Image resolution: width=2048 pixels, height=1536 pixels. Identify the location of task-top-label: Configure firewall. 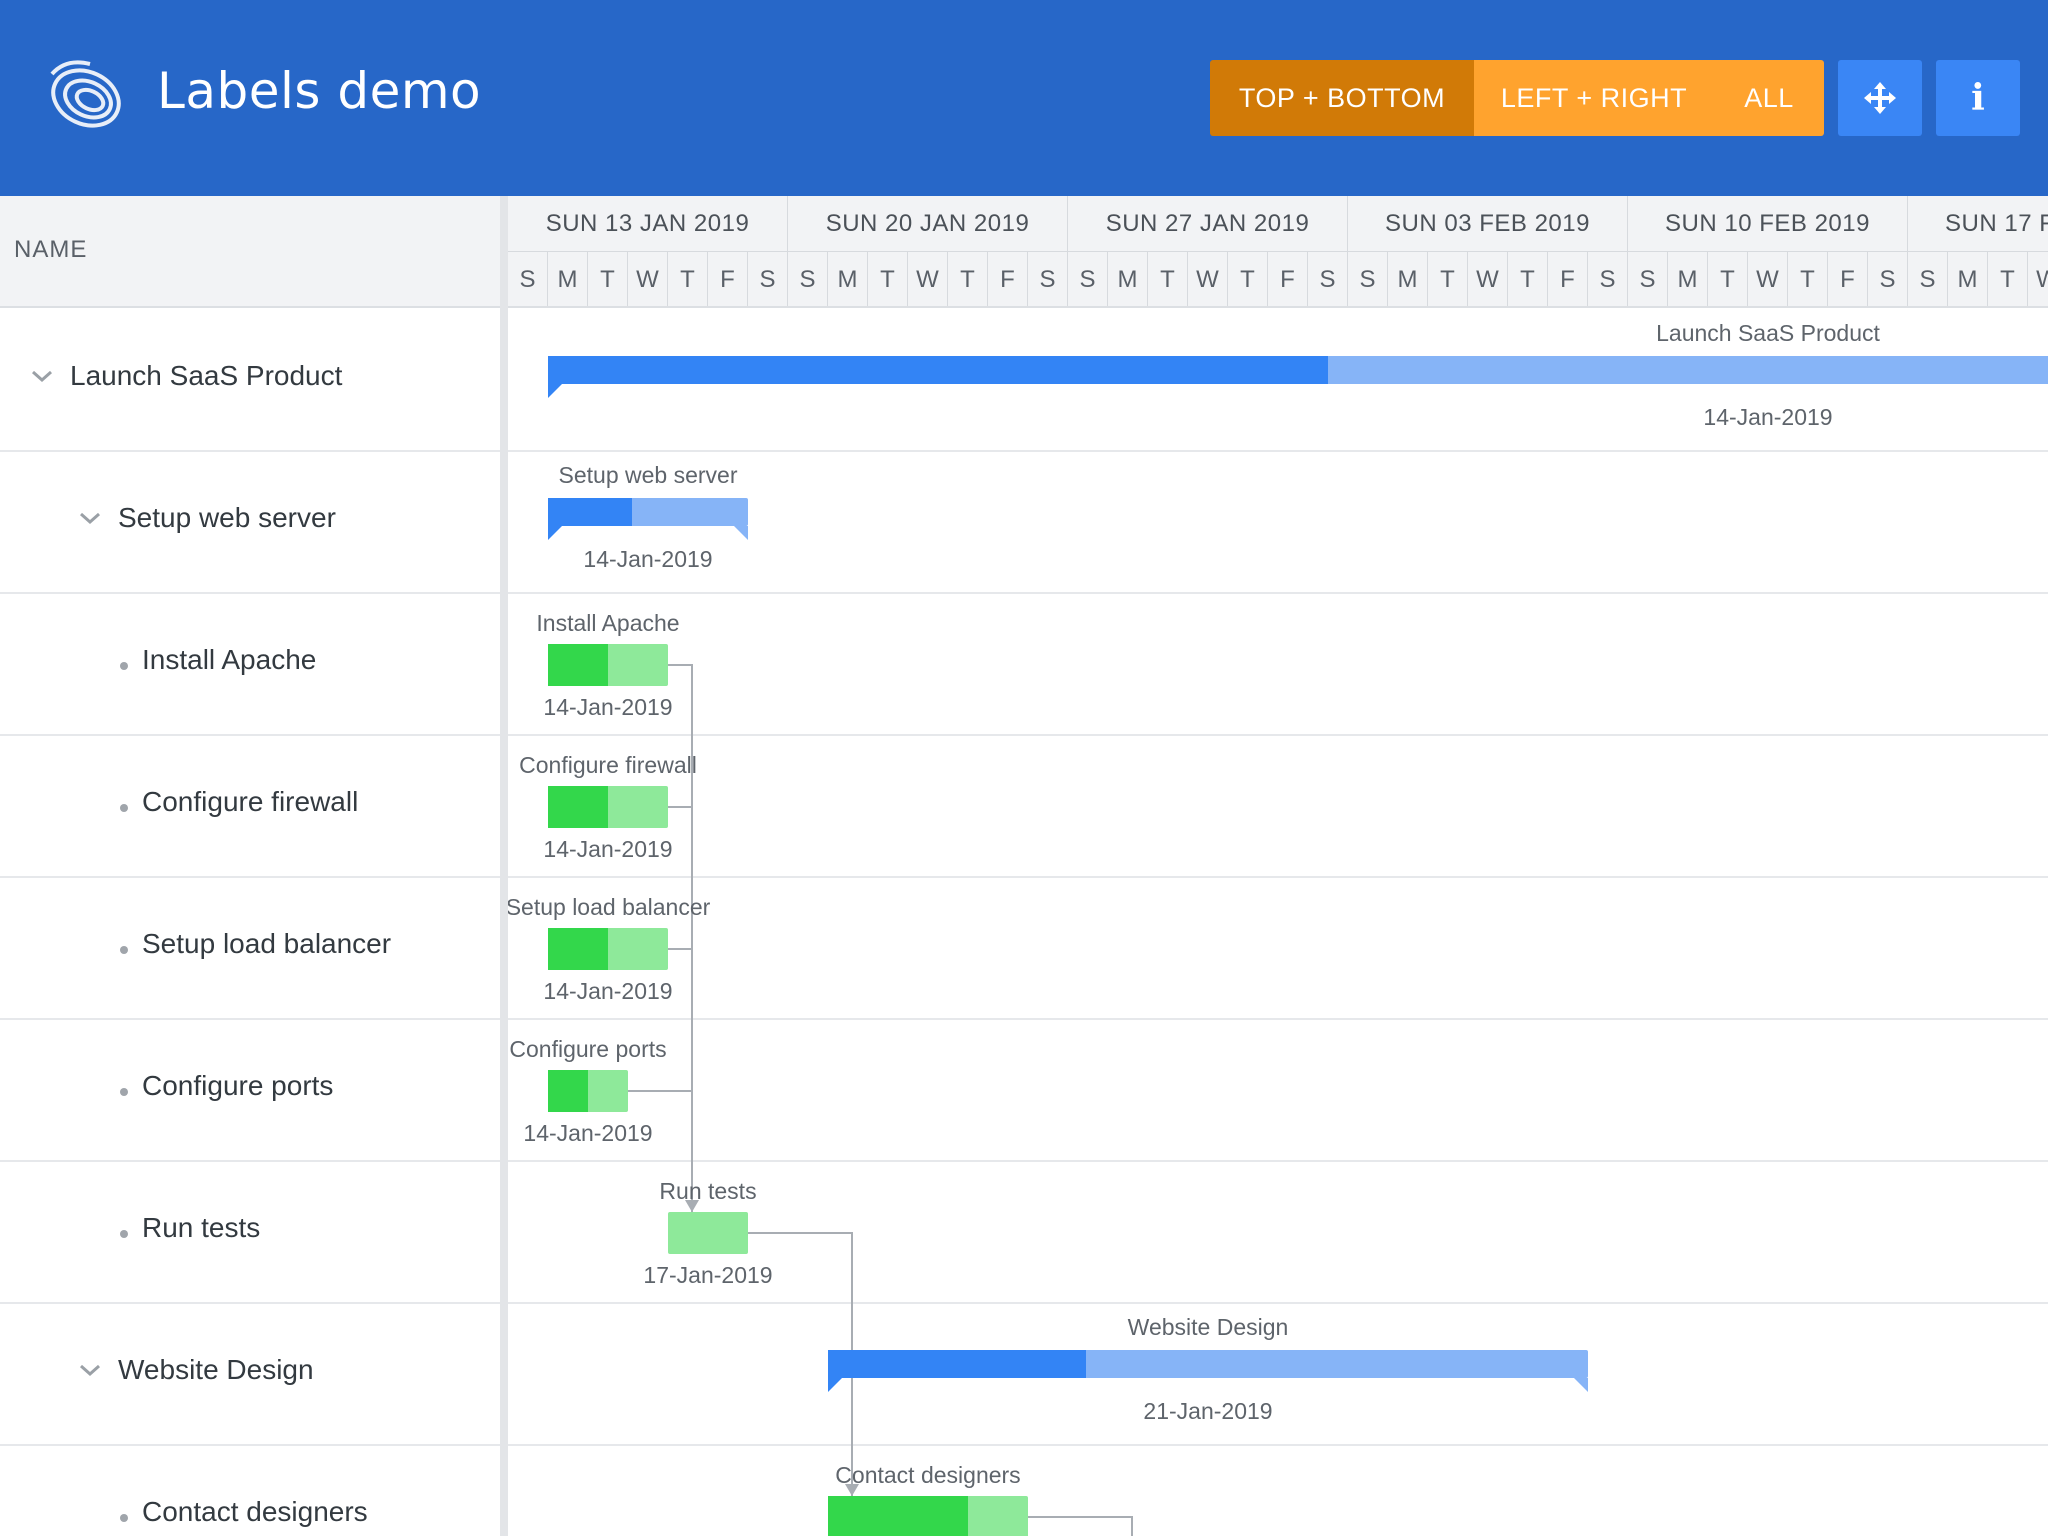
(608, 765).